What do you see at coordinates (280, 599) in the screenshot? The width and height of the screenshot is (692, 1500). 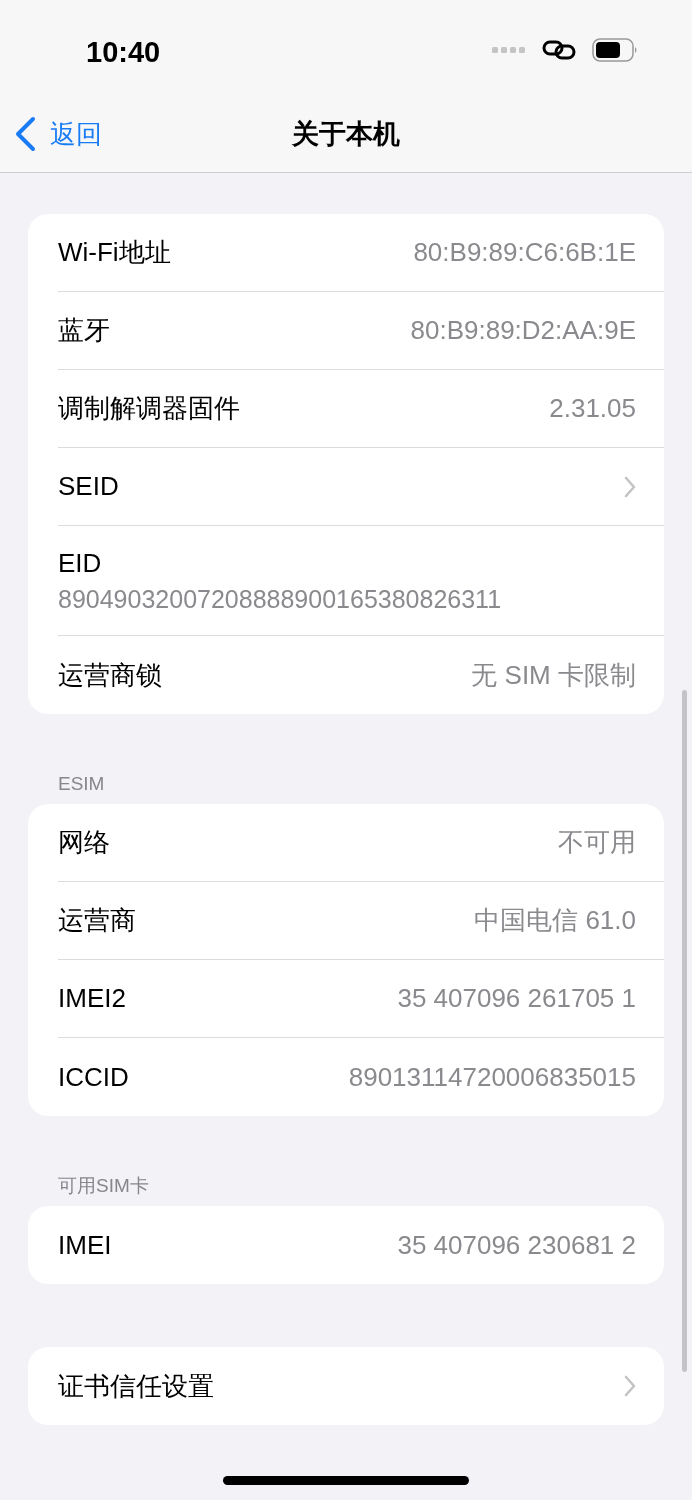 I see `row-value: 89049032007208888900165380826311` at bounding box center [280, 599].